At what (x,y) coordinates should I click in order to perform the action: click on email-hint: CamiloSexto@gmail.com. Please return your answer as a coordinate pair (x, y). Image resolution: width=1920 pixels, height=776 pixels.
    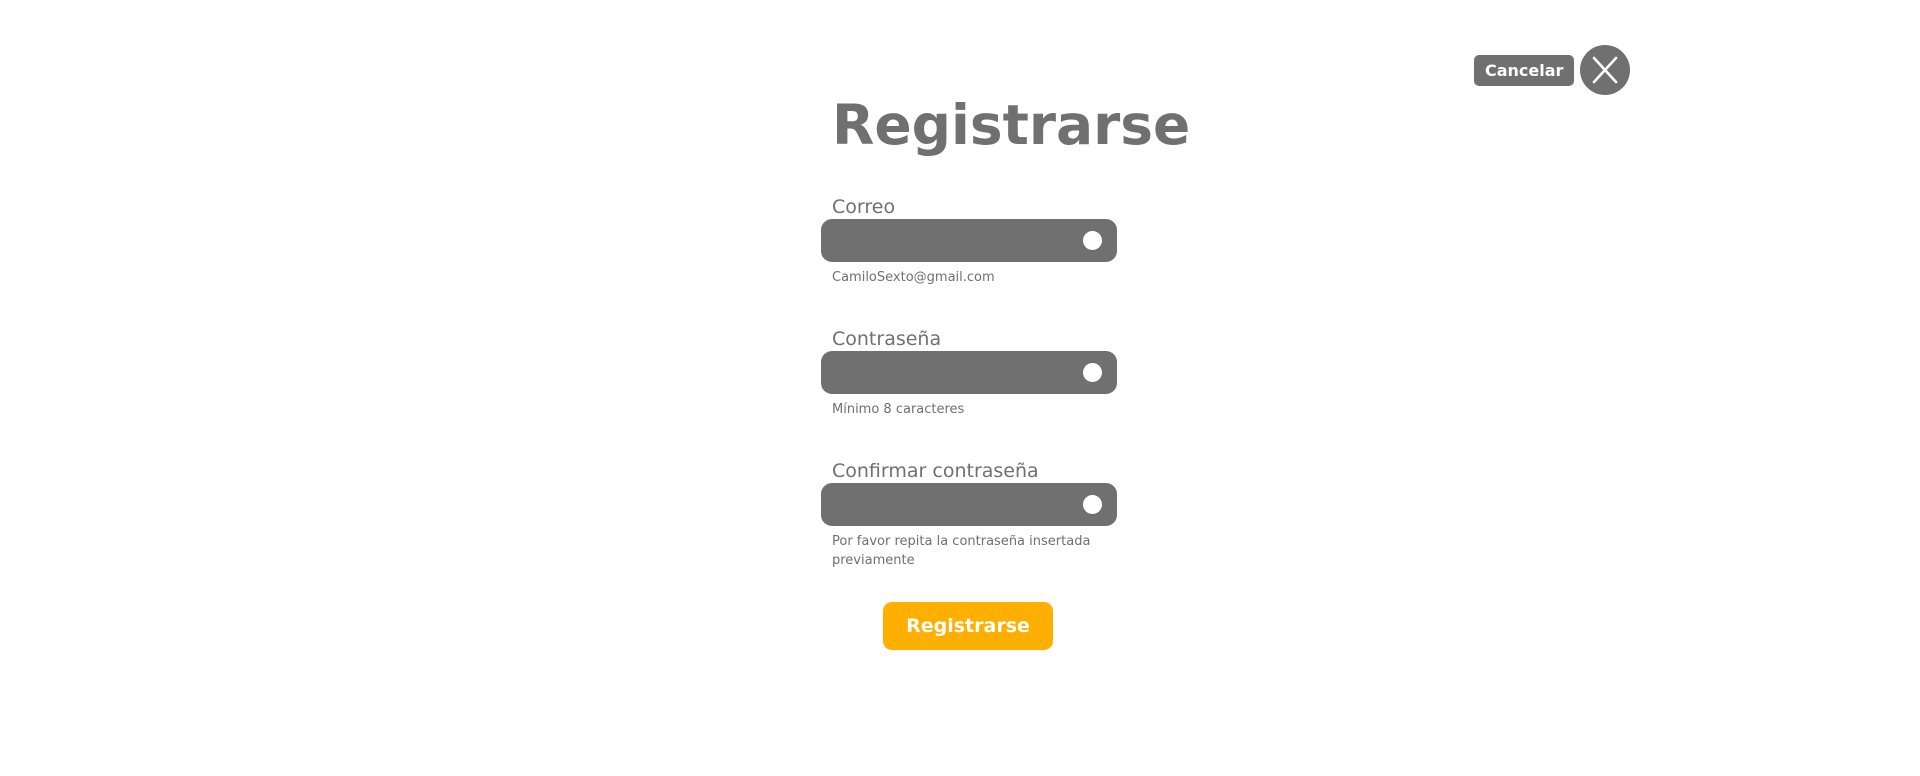
    Looking at the image, I should click on (913, 277).